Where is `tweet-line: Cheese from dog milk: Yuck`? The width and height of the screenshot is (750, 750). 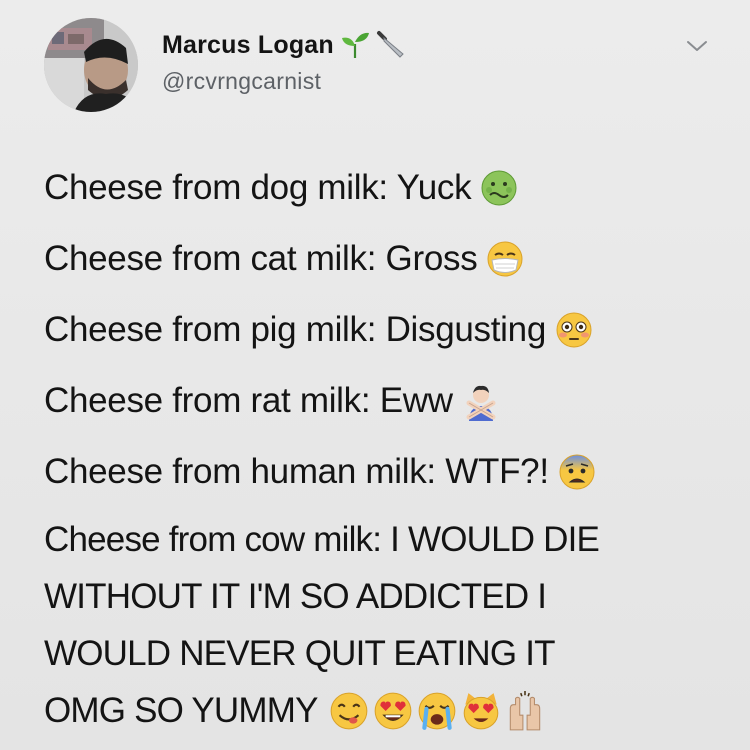
tweet-line: Cheese from dog milk: Yuck is located at coordinates (384, 187).